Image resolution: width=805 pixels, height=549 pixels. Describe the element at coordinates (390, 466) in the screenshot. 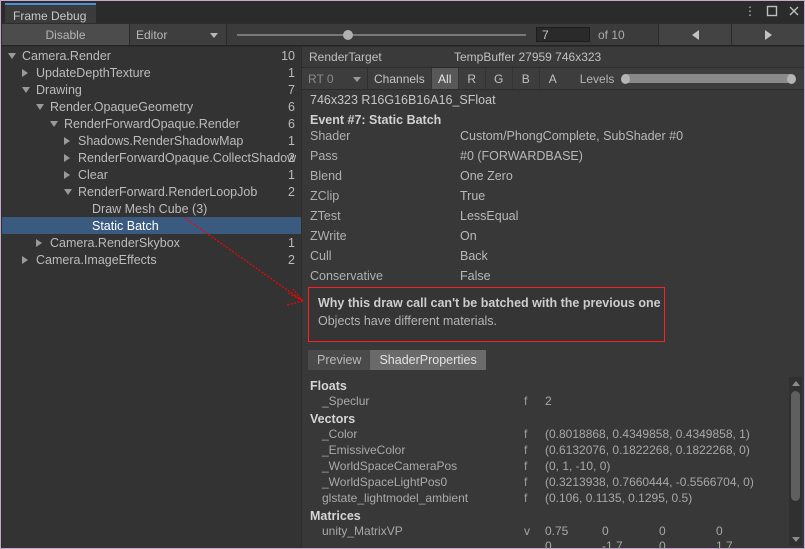

I see `vector-property-name: _WorldSpaceCameraPos` at that location.